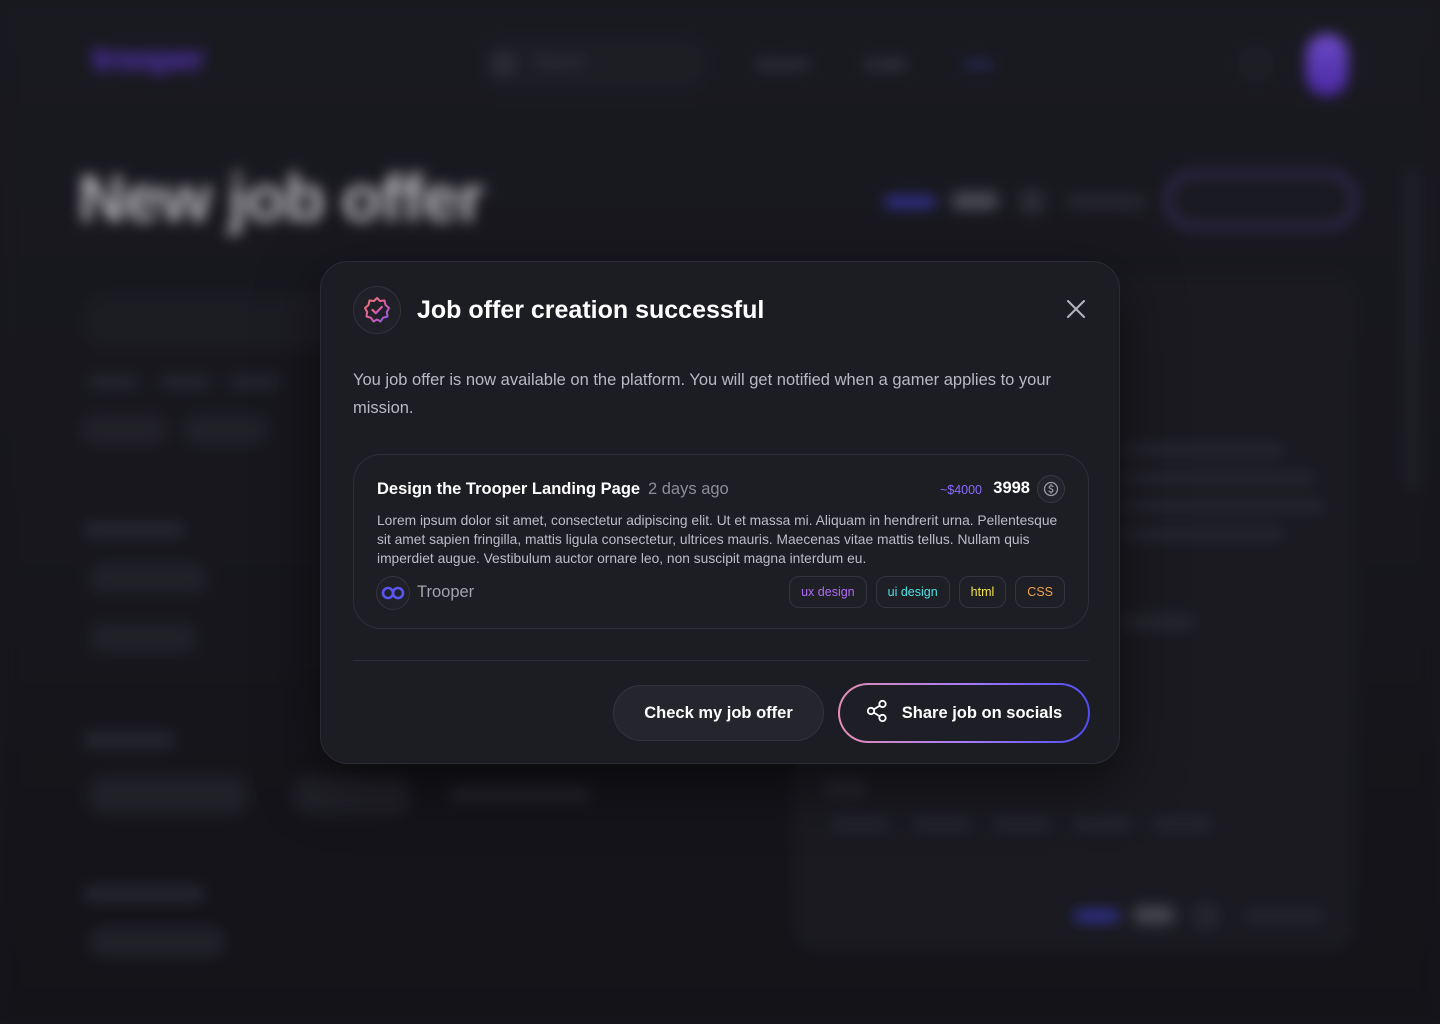 This screenshot has height=1024, width=1440. I want to click on dollar-coin-icon, so click(1051, 489).